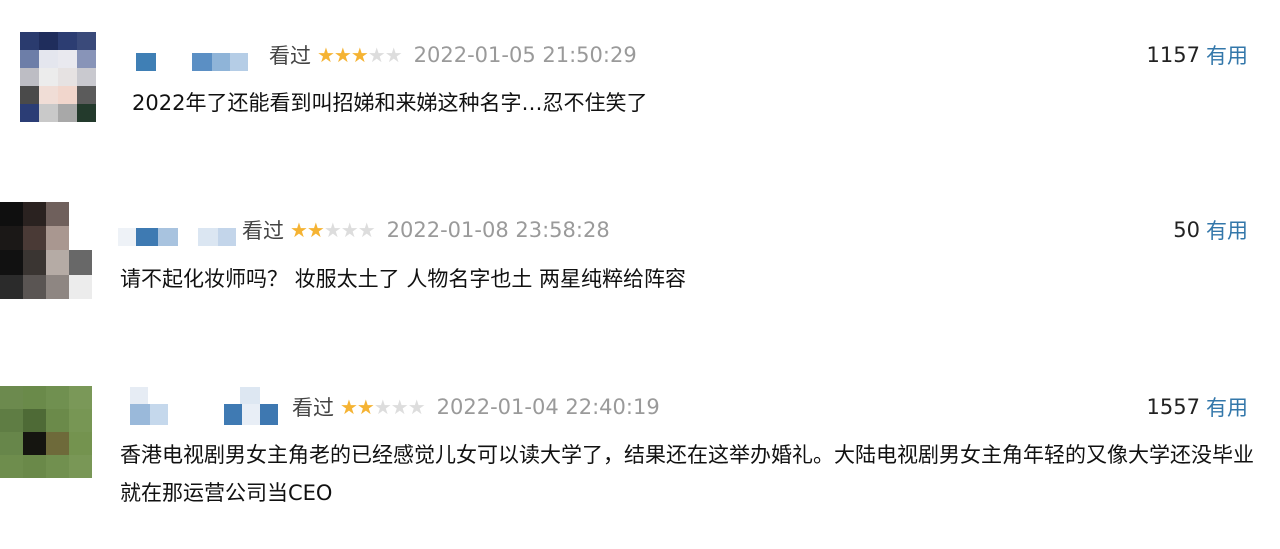 The height and width of the screenshot is (549, 1280). I want to click on comment-header: 看过 ★★★★★ 2022-01-05 21:50:29 1157 有用, so click(699, 55).